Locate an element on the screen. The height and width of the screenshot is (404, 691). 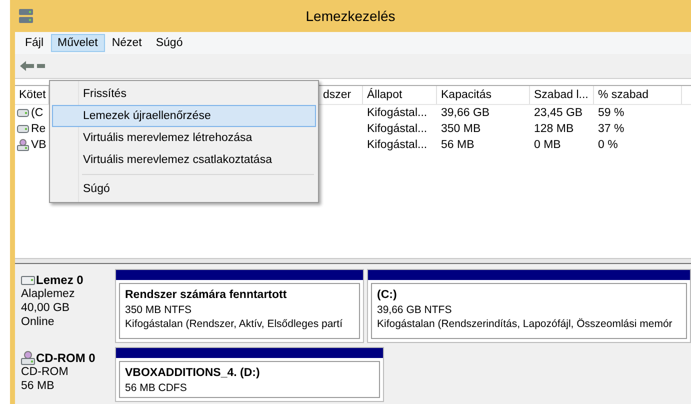
table-cell-text: 39,66 GB is located at coordinates (465, 113).